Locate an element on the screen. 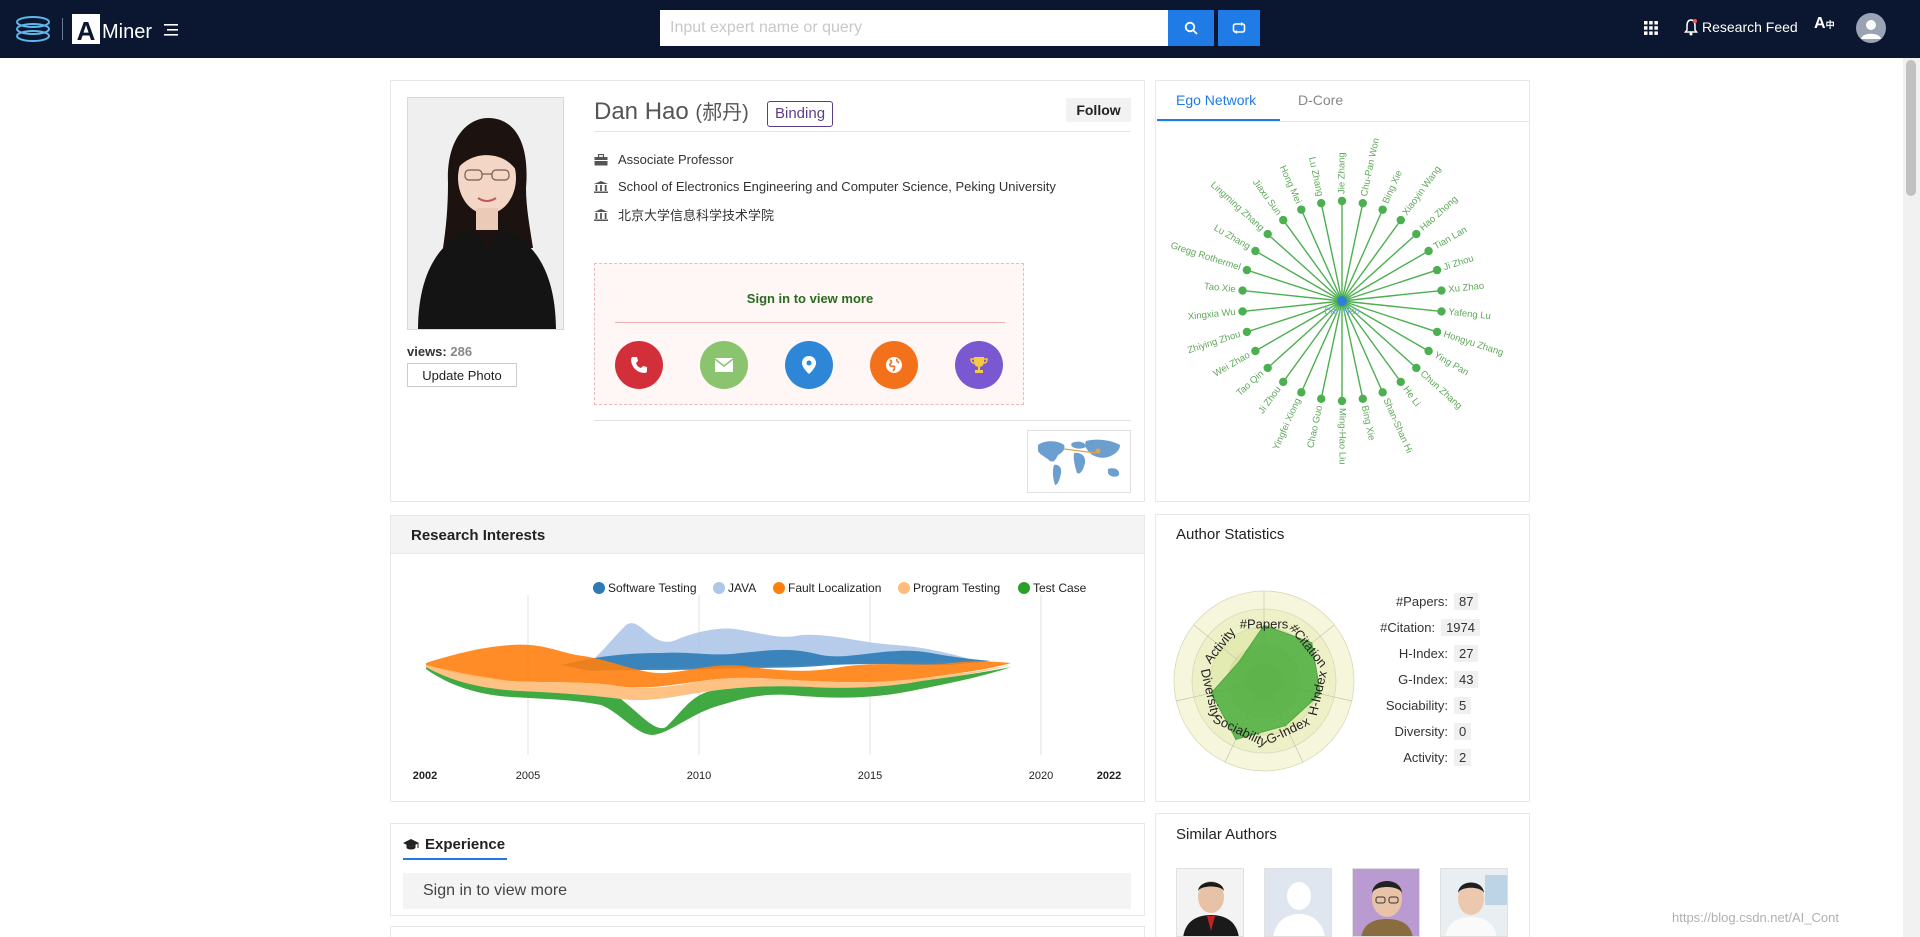 This screenshot has height=937, width=1920. ego-node-label: Chun Zhang is located at coordinates (1441, 390).